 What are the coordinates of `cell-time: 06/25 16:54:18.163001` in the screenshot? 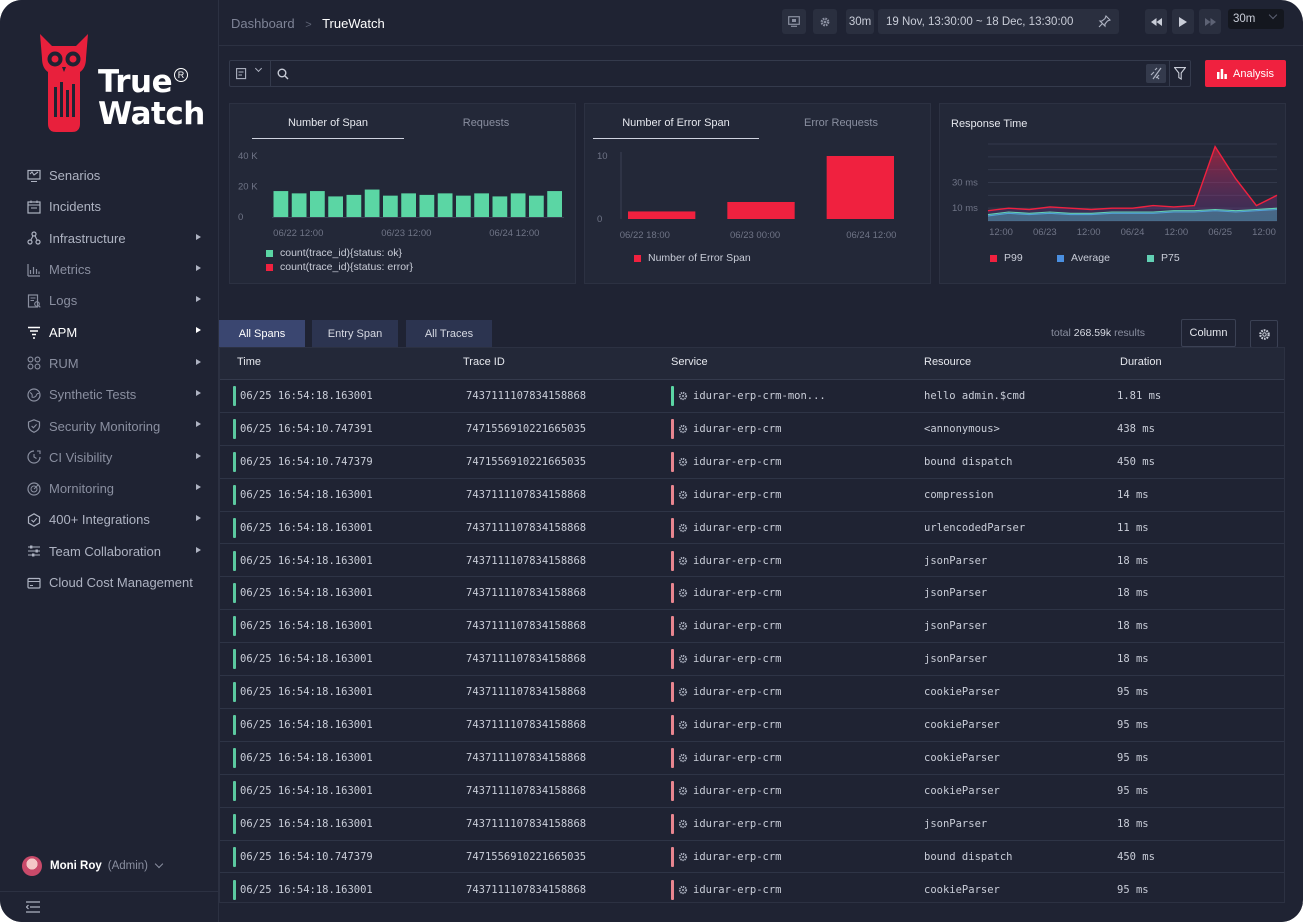 It's located at (306, 725).